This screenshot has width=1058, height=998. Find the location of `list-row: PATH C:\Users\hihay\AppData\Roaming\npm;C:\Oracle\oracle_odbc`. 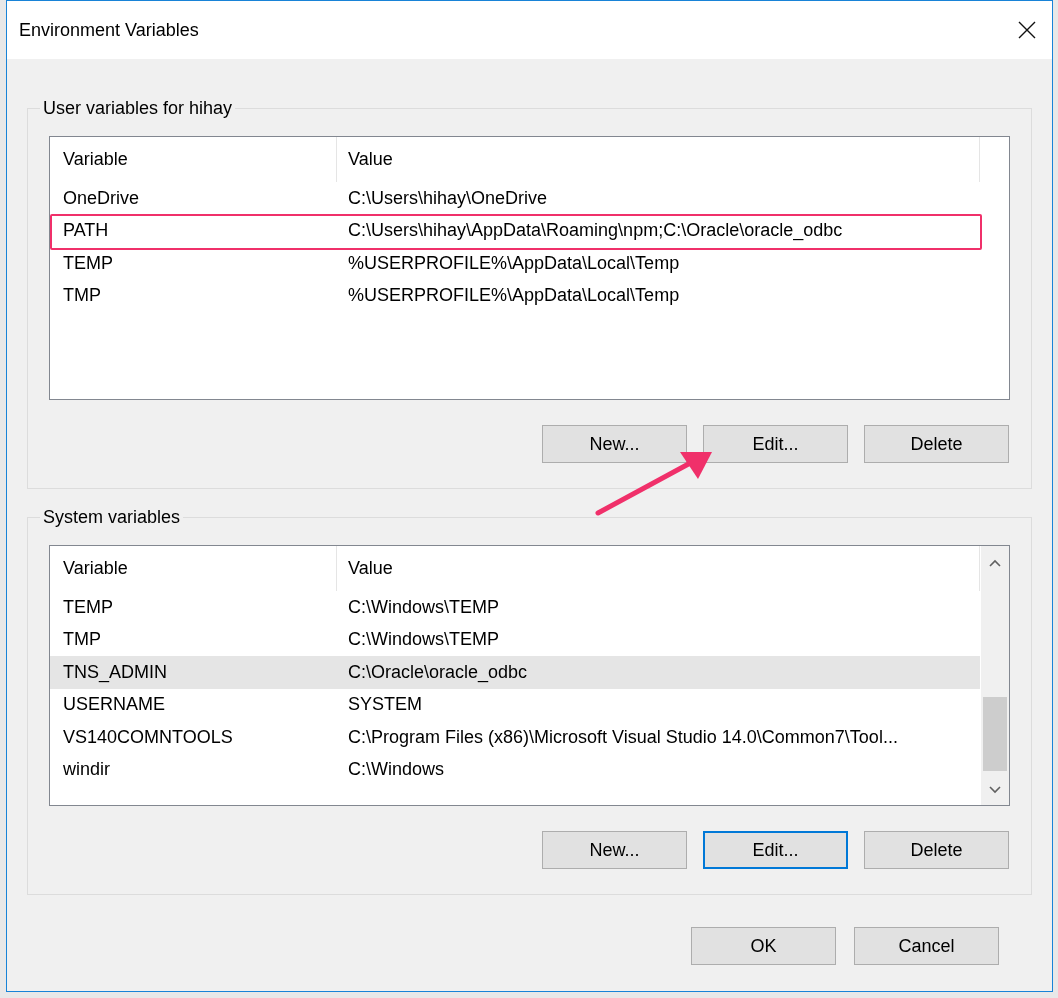

list-row: PATH C:\Users\hihay\AppData\Roaming\npm;C:\Oracle\oracle_odbc is located at coordinates (515, 230).